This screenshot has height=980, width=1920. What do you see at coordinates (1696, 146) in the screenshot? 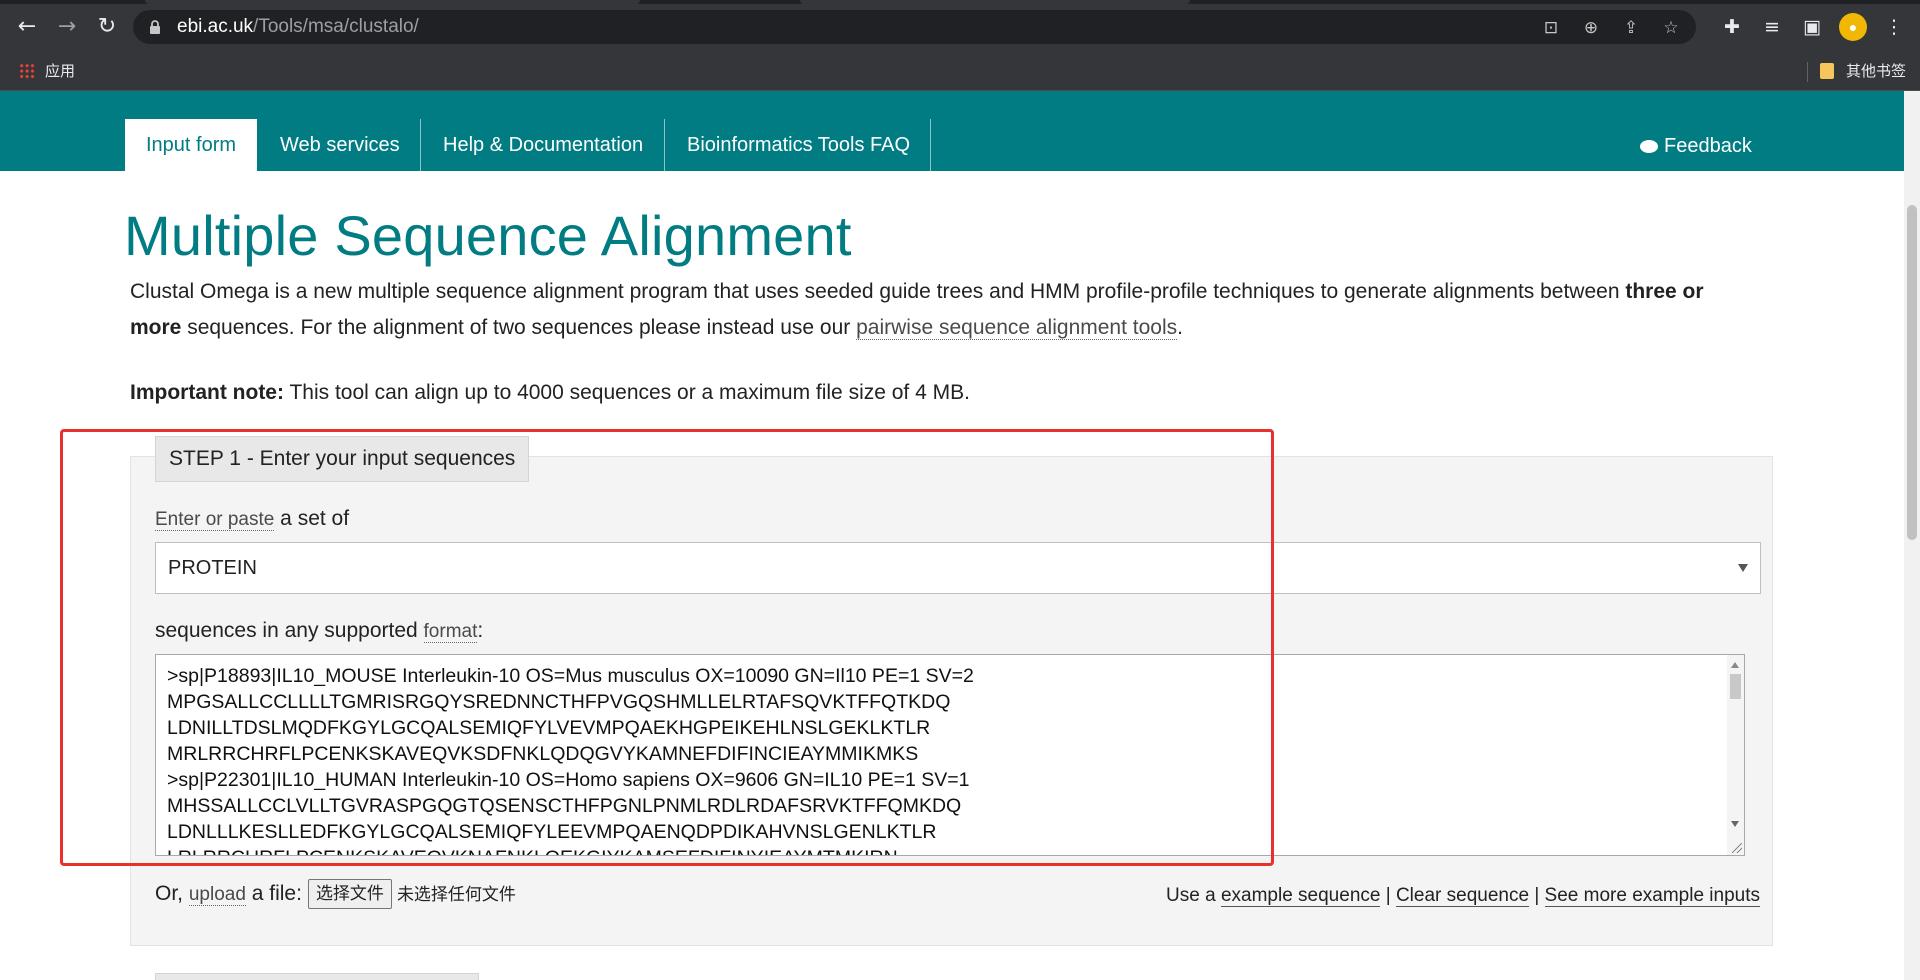
I see `feedback-link: Feedback` at bounding box center [1696, 146].